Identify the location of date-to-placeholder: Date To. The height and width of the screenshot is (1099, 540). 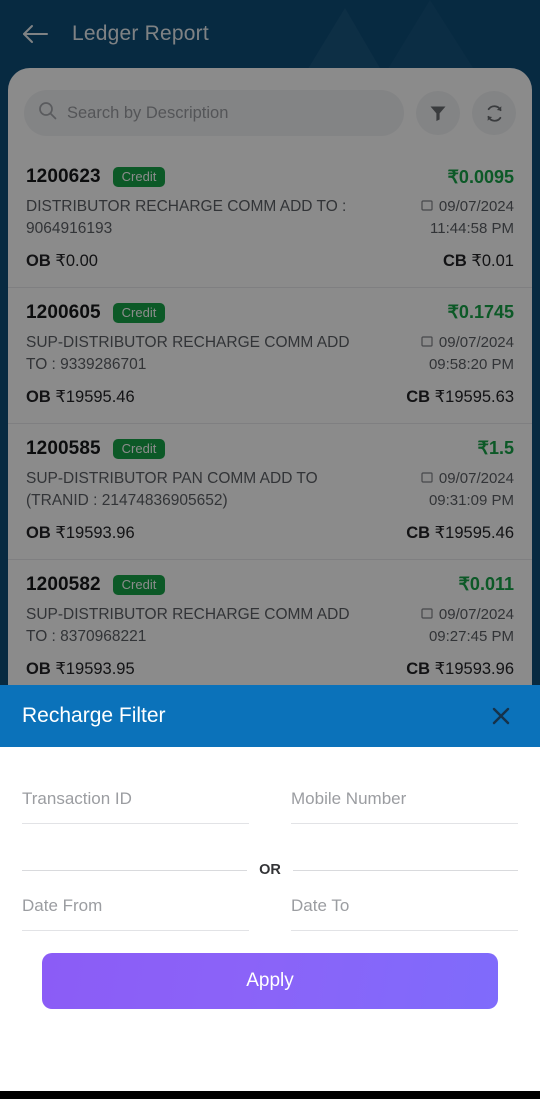
(320, 905).